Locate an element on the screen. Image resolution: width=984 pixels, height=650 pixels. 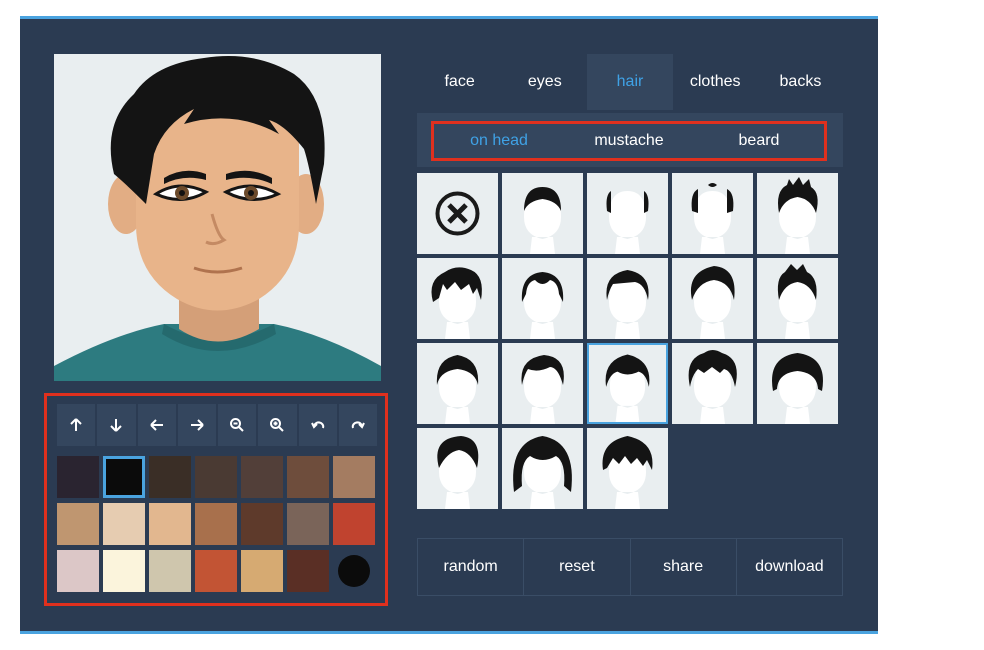
move-up-button is located at coordinates (76, 425).